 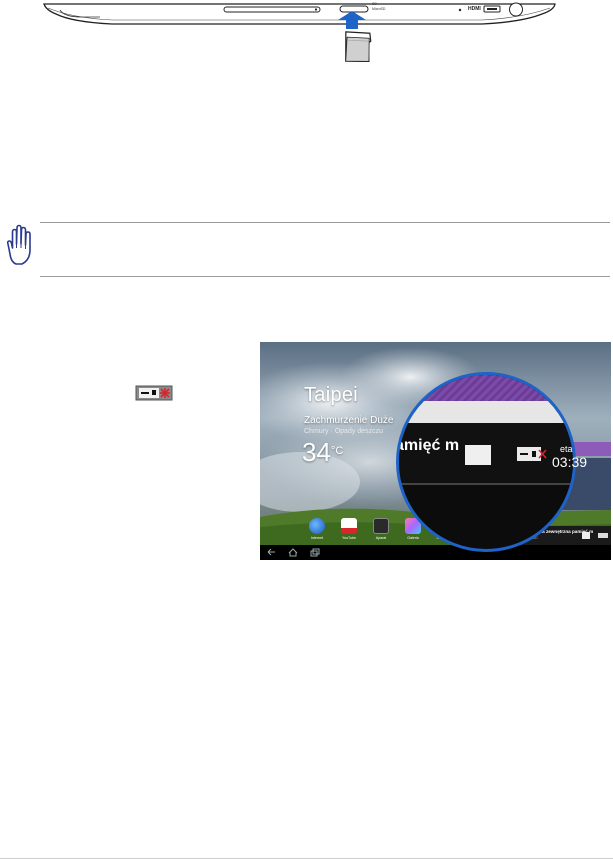 I want to click on app-label: Galeria, so click(x=413, y=538).